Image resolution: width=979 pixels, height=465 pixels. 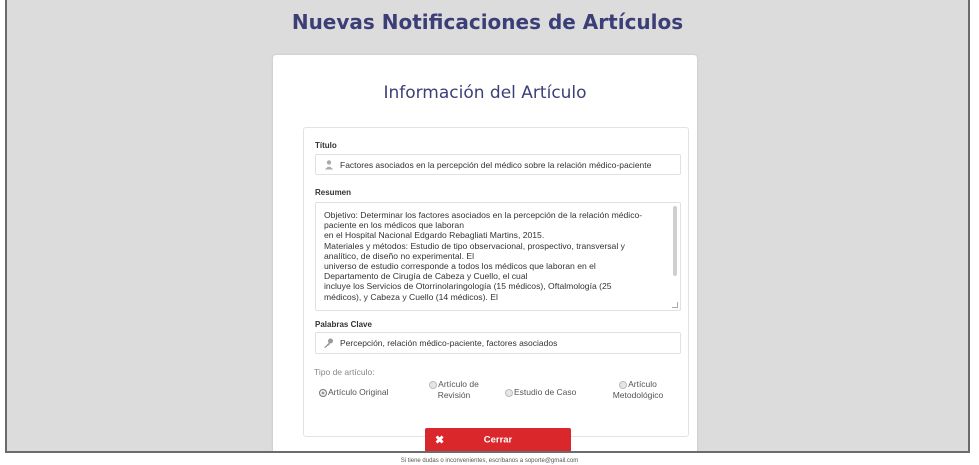 I want to click on close-button-label: Cerrar, so click(x=498, y=440).